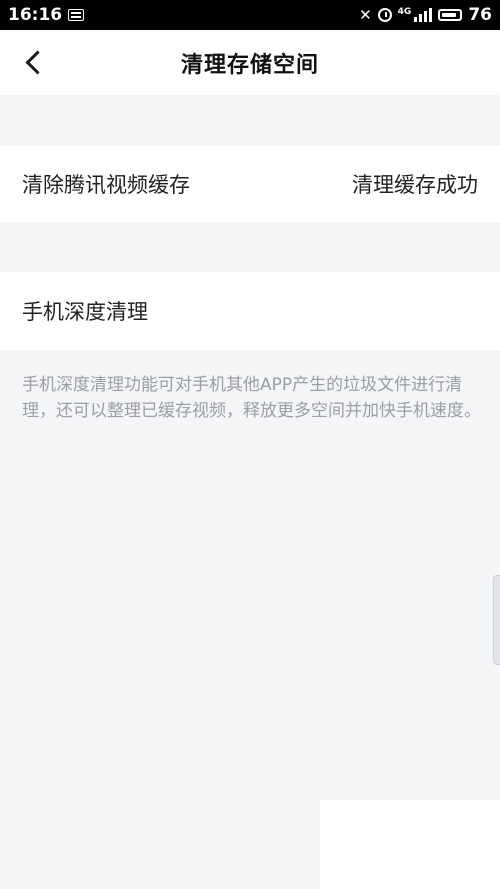  I want to click on battery-level: 76, so click(480, 15).